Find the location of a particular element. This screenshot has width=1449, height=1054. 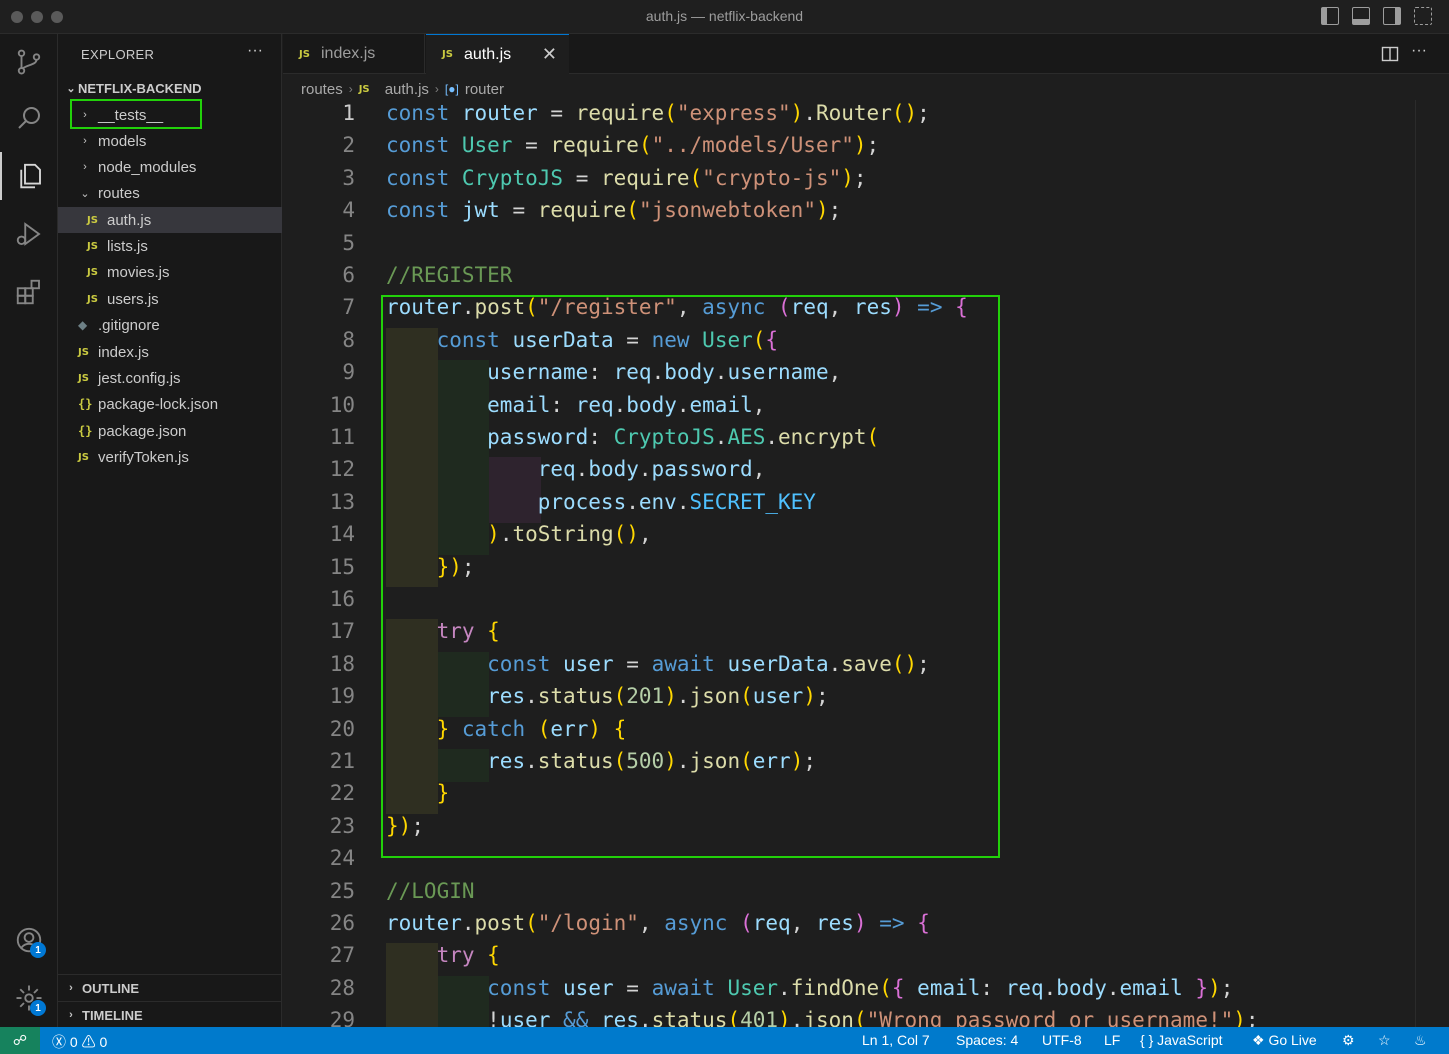

line-number: 14 is located at coordinates (342, 534).